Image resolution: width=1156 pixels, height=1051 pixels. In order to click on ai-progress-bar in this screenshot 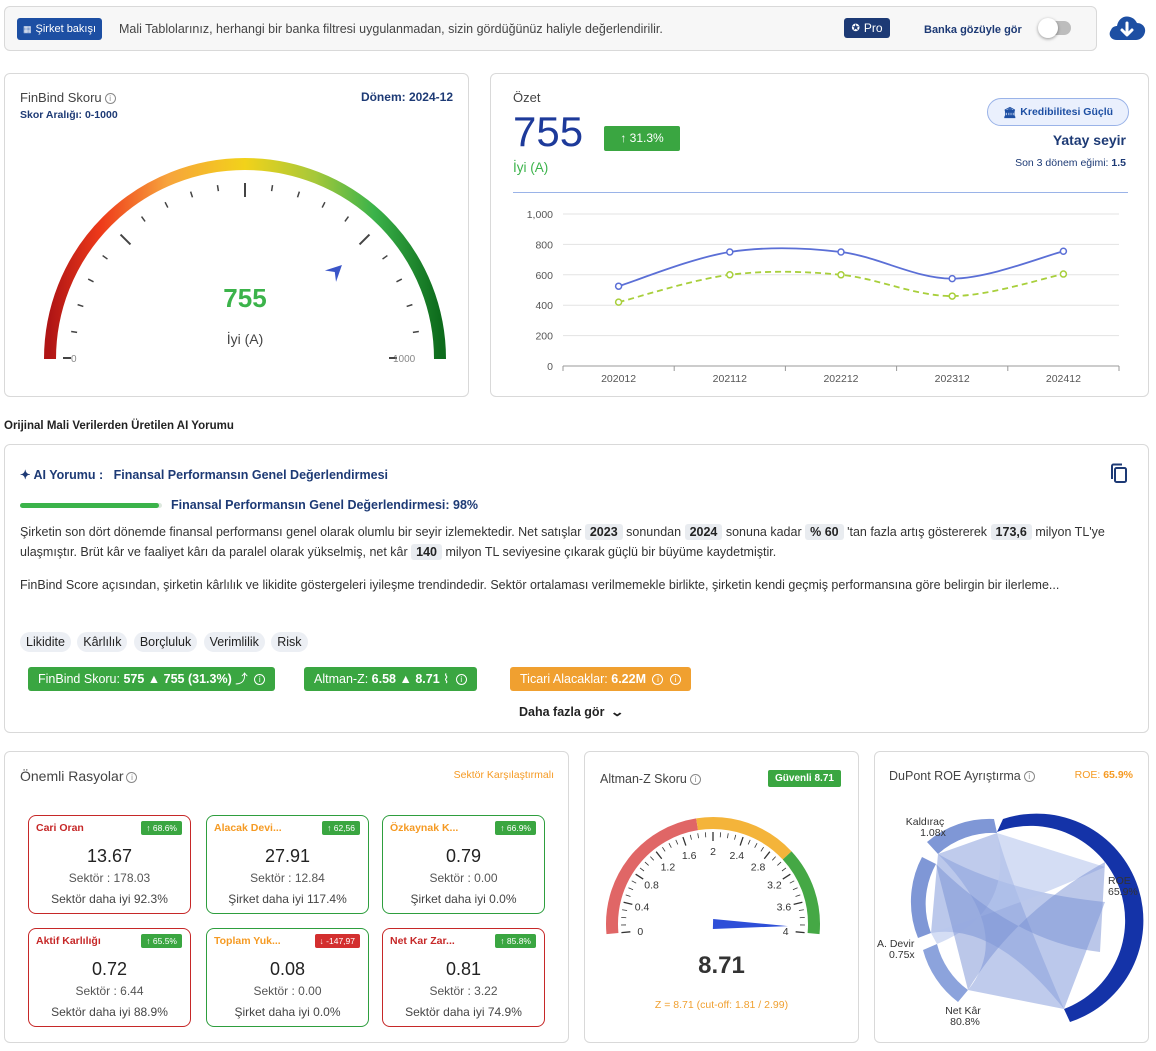, I will do `click(91, 505)`.